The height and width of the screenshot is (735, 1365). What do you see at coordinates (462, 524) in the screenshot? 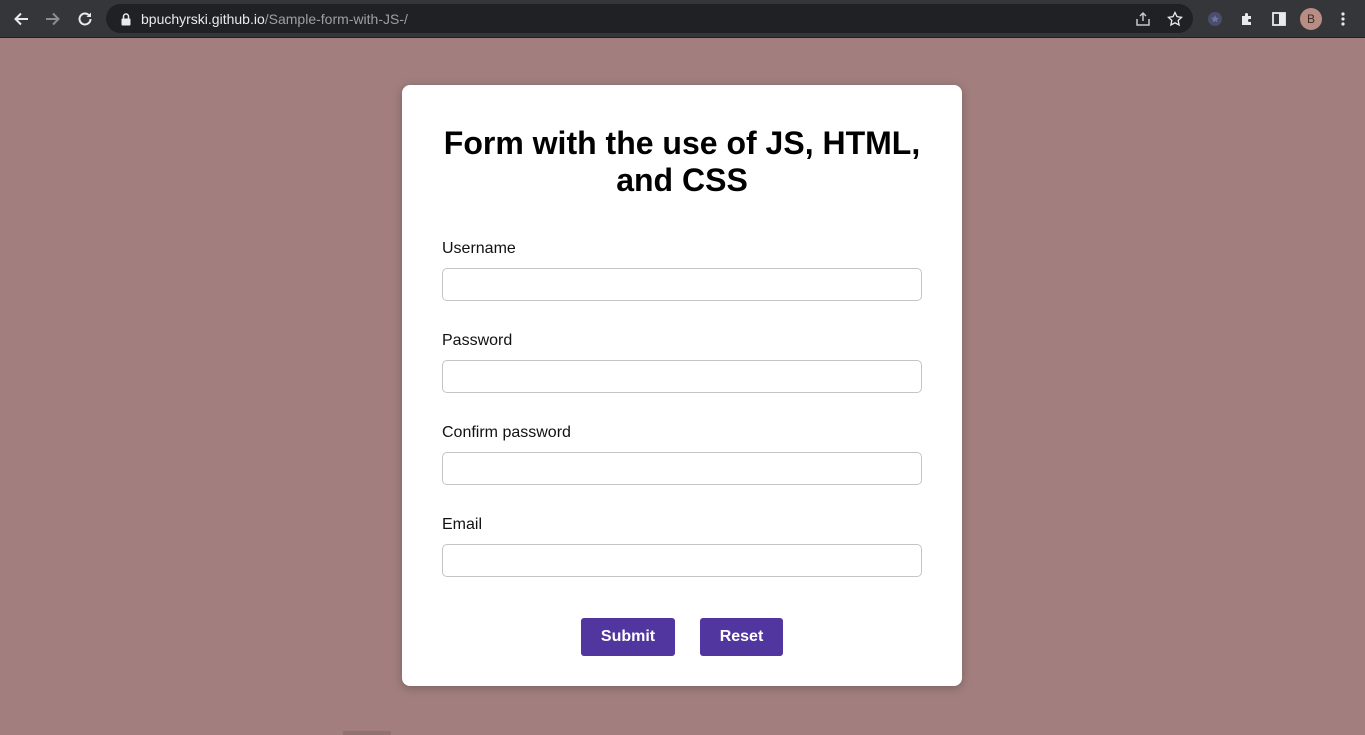
I see `email-label: Email` at bounding box center [462, 524].